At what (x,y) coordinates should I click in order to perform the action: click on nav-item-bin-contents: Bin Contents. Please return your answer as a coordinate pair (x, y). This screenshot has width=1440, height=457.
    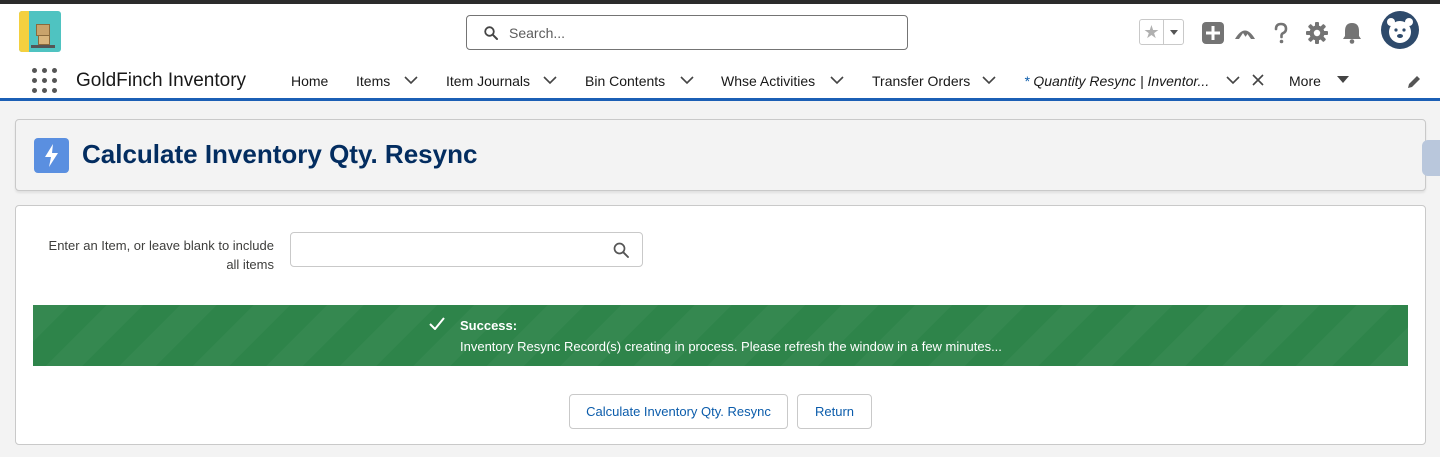
    Looking at the image, I should click on (625, 81).